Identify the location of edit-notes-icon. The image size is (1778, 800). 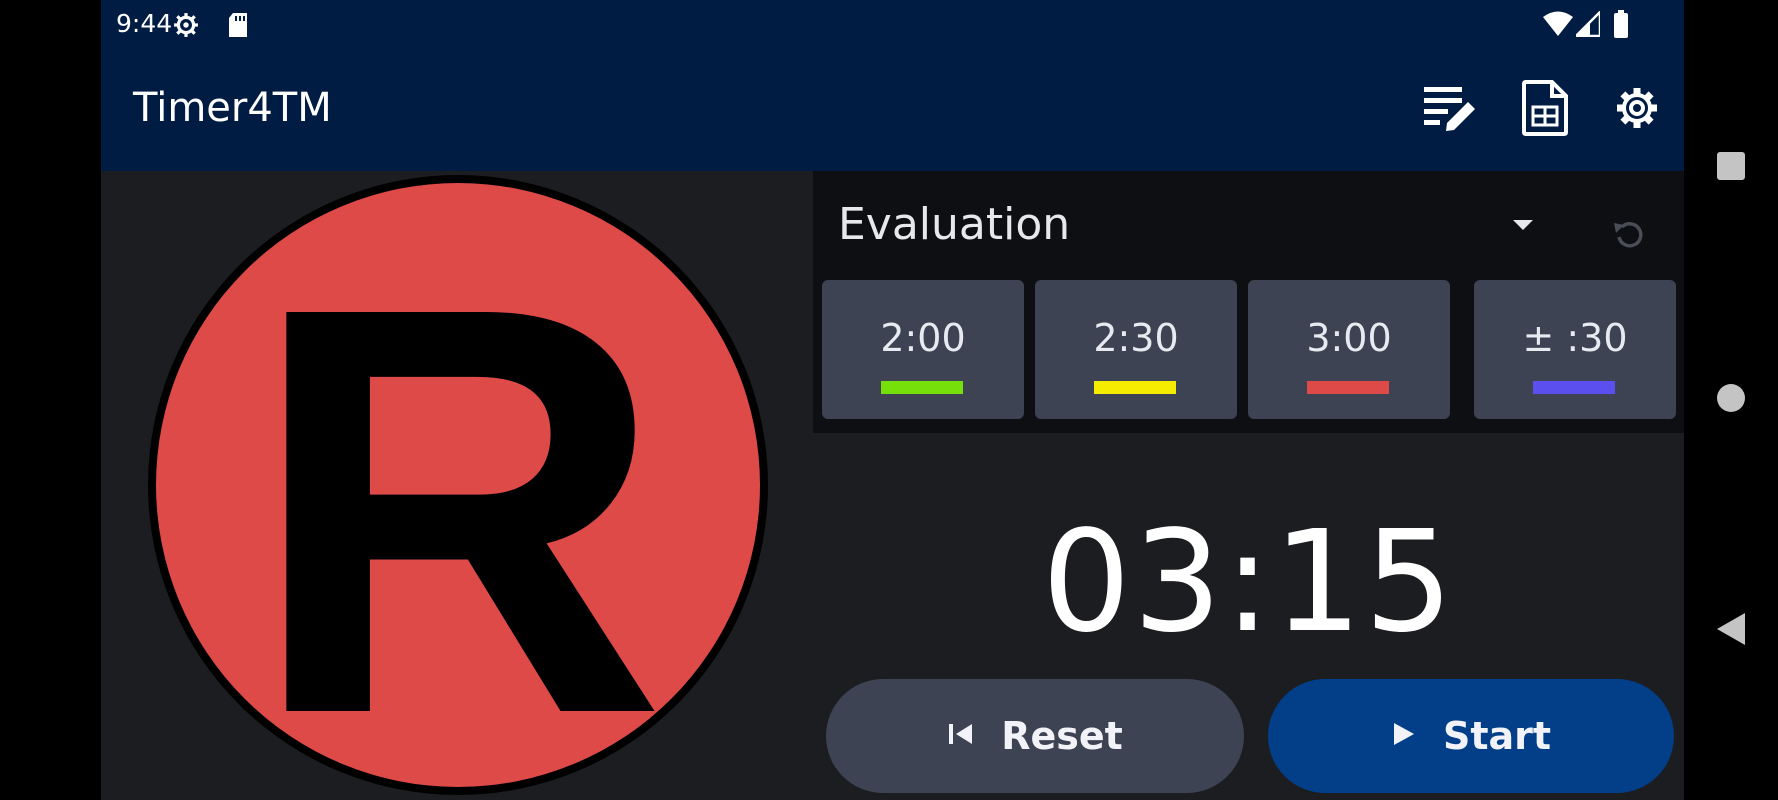
(1451, 110).